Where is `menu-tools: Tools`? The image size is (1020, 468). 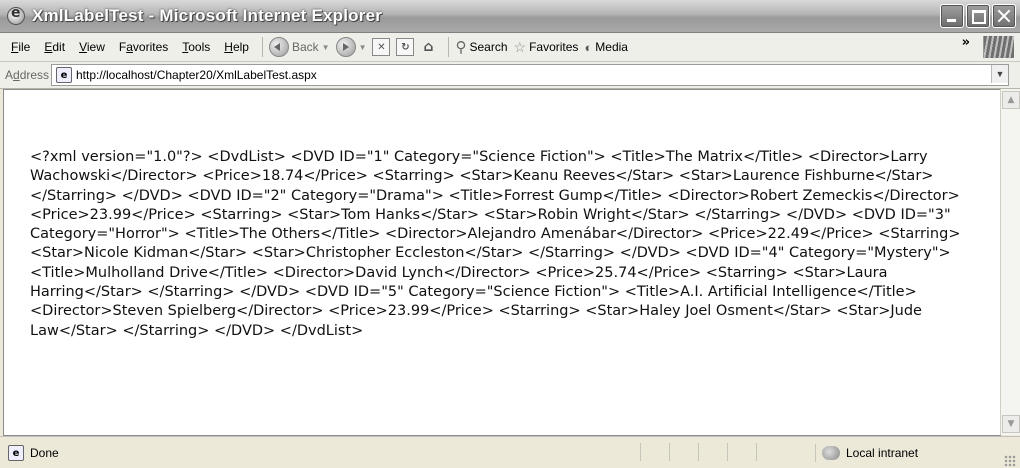
menu-tools: Tools is located at coordinates (196, 47).